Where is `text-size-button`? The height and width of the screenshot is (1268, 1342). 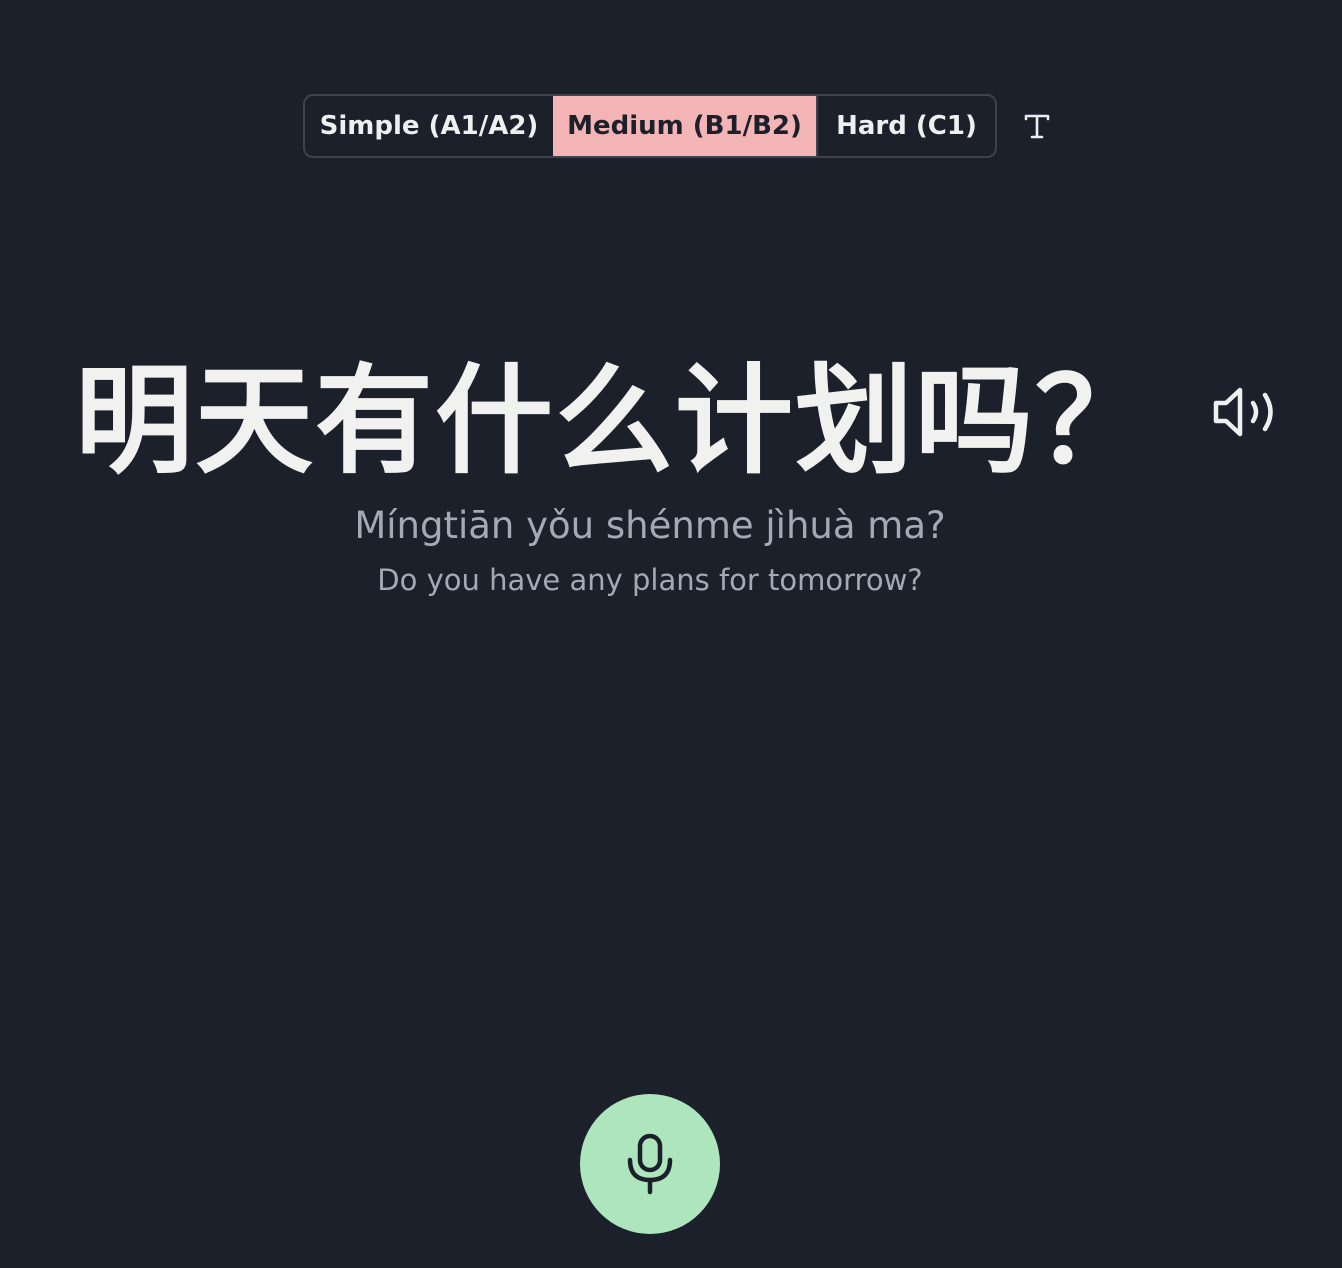 text-size-button is located at coordinates (1037, 126).